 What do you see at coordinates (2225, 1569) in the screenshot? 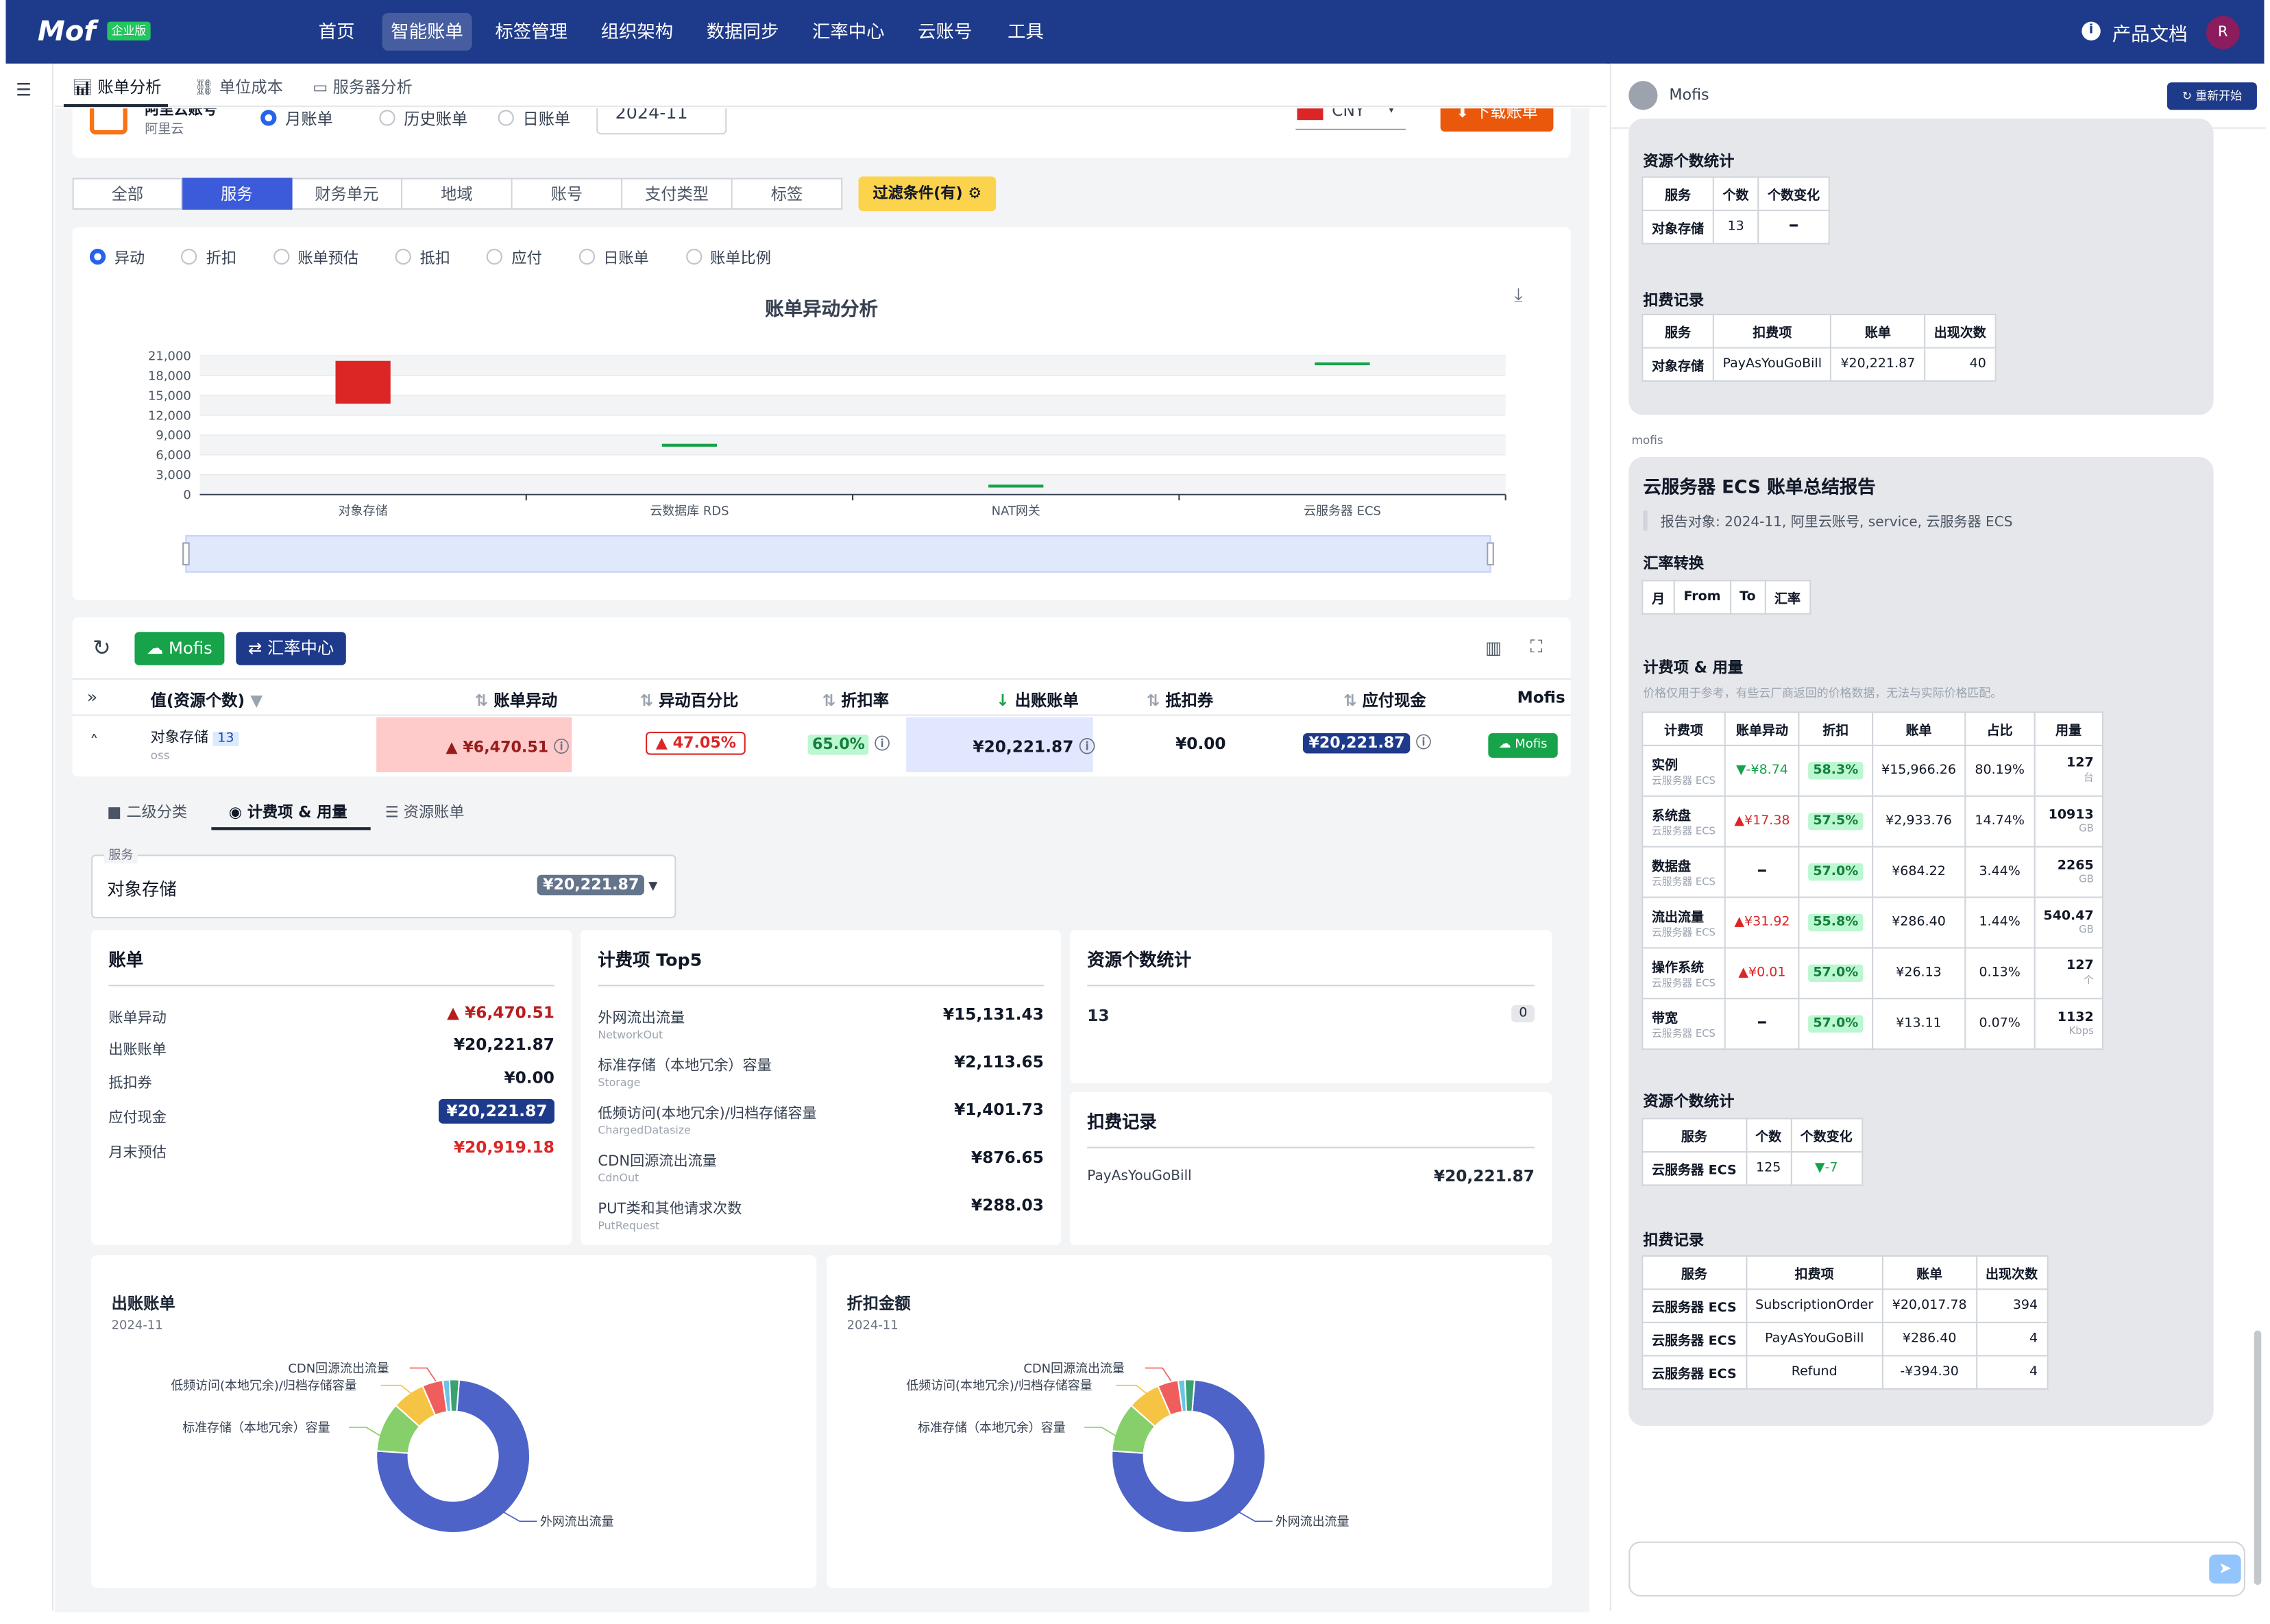
I see `send-icon: ➤` at bounding box center [2225, 1569].